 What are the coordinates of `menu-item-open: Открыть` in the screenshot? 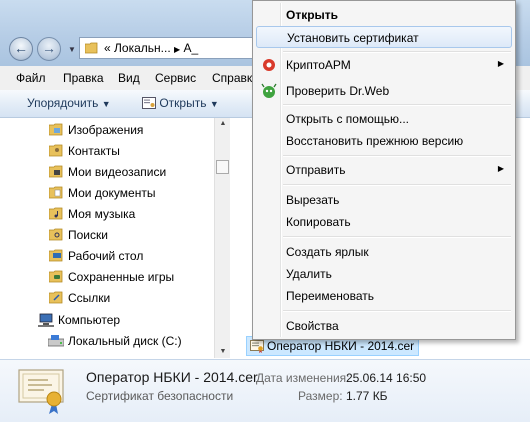 It's located at (384, 15).